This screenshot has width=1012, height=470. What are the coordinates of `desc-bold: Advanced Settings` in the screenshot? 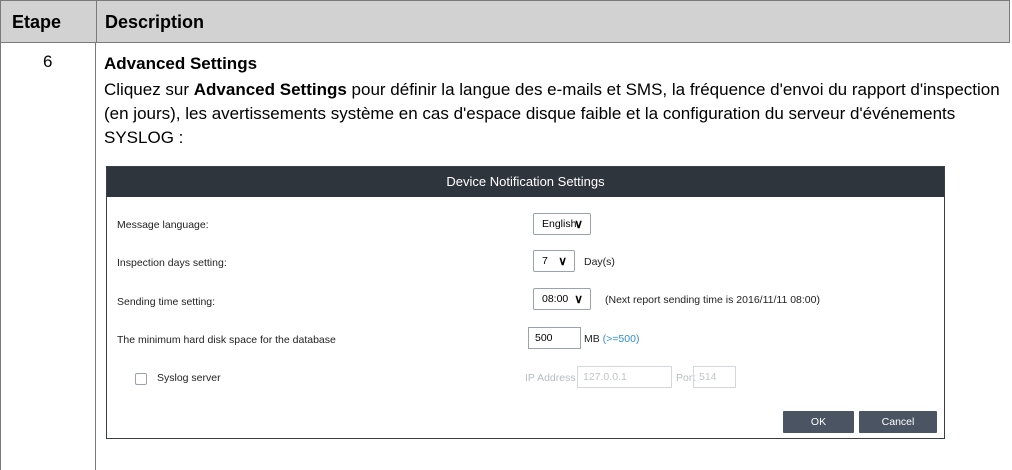 It's located at (270, 89).